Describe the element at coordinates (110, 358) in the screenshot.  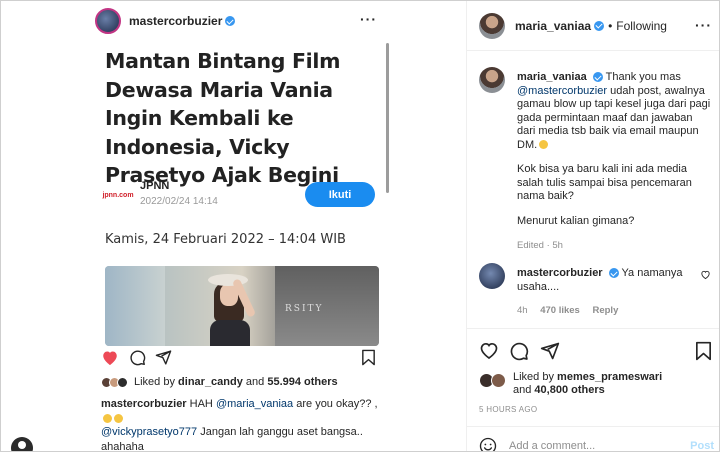
I see `heart-filled-icon` at that location.